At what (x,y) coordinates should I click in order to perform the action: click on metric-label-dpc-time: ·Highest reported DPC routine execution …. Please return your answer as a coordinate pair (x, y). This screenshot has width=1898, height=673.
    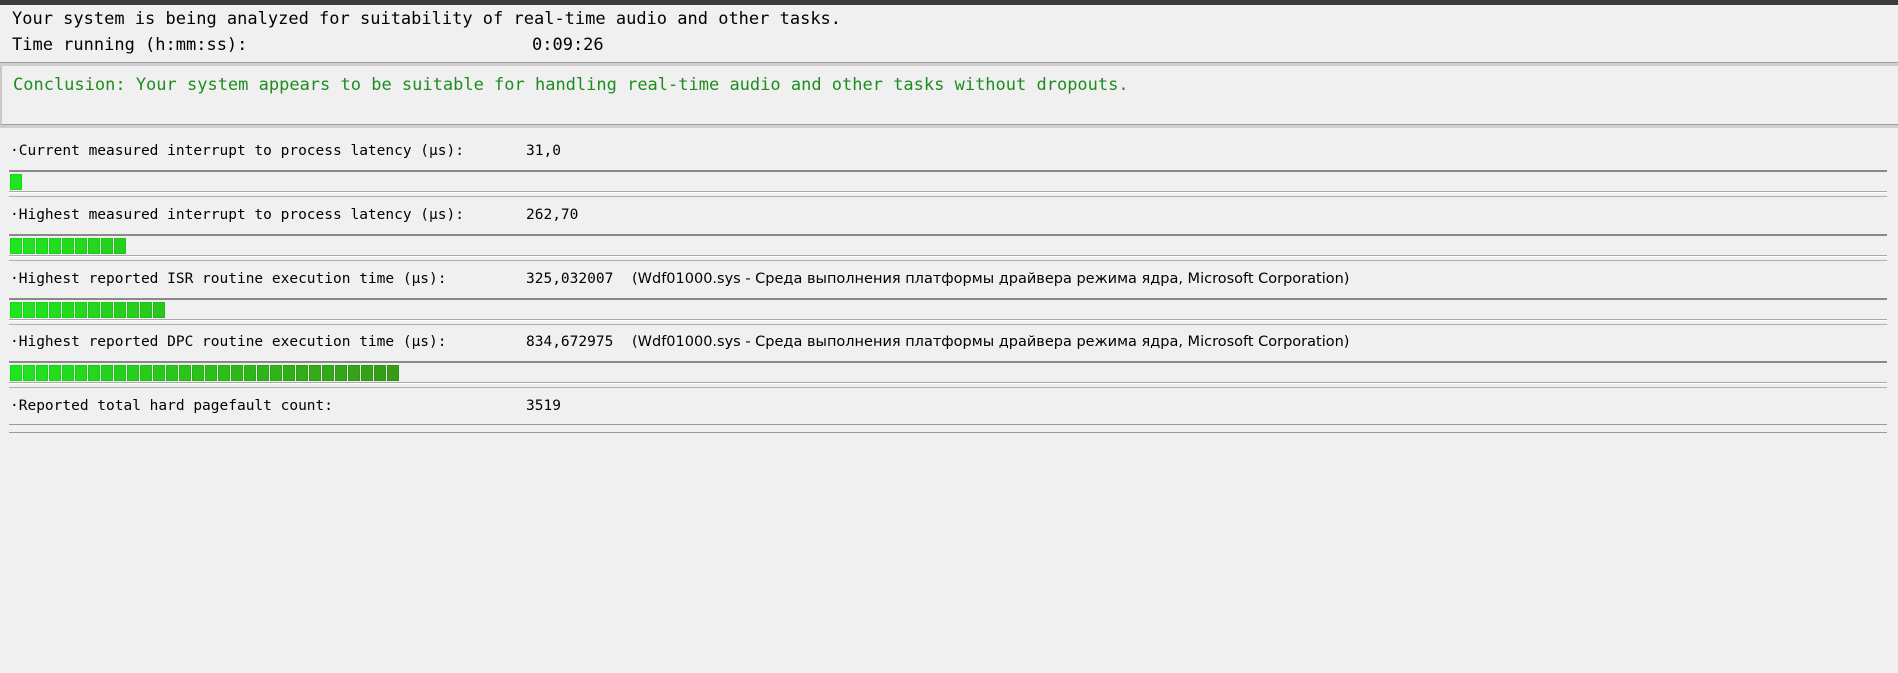
    Looking at the image, I should click on (228, 342).